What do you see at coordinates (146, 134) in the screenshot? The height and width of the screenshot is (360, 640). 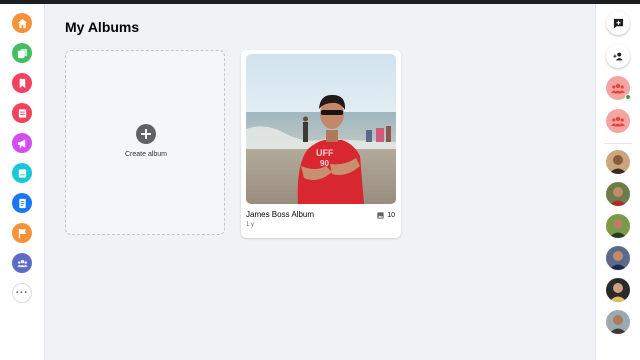 I see `plus-circle-icon` at bounding box center [146, 134].